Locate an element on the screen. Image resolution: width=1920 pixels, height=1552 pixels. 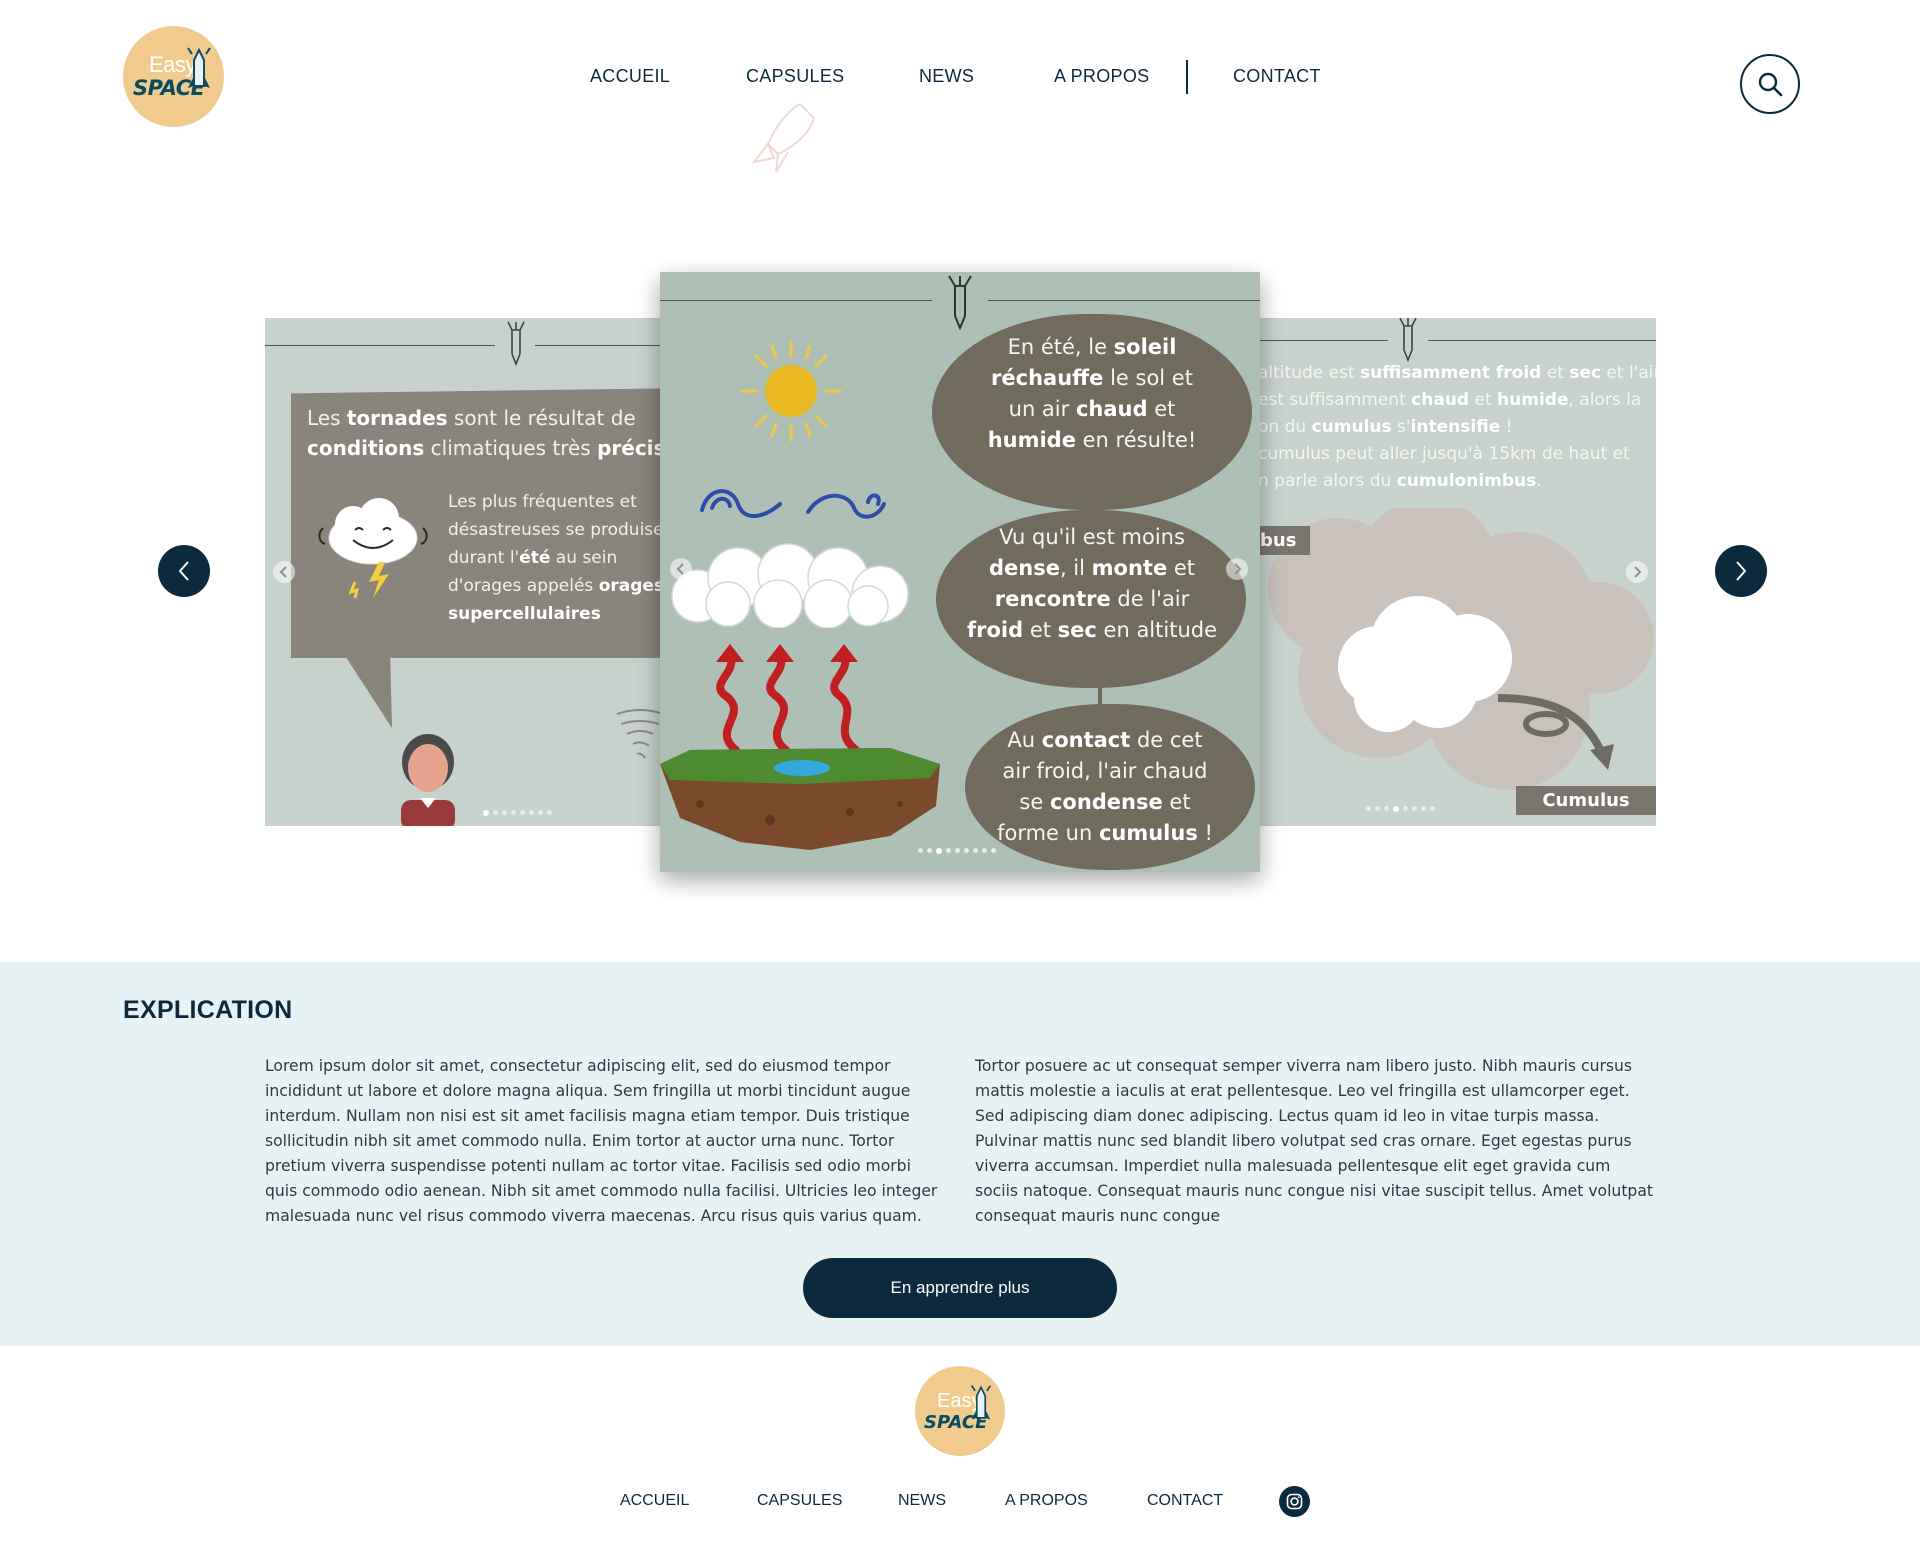
footer-nav-accueil: ACCUEIL is located at coordinates (654, 1501).